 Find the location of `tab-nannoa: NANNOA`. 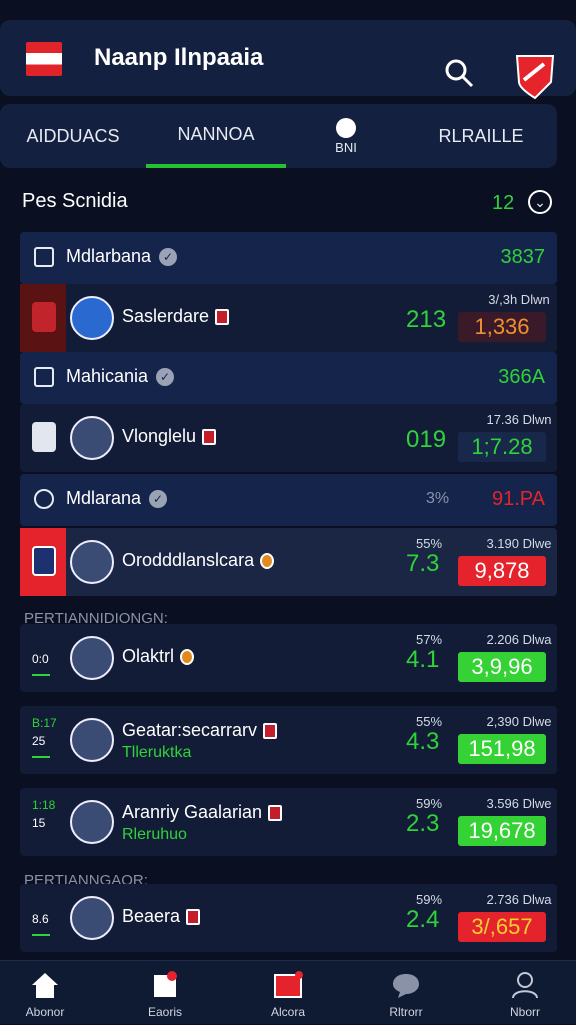

tab-nannoa: NANNOA is located at coordinates (216, 136).